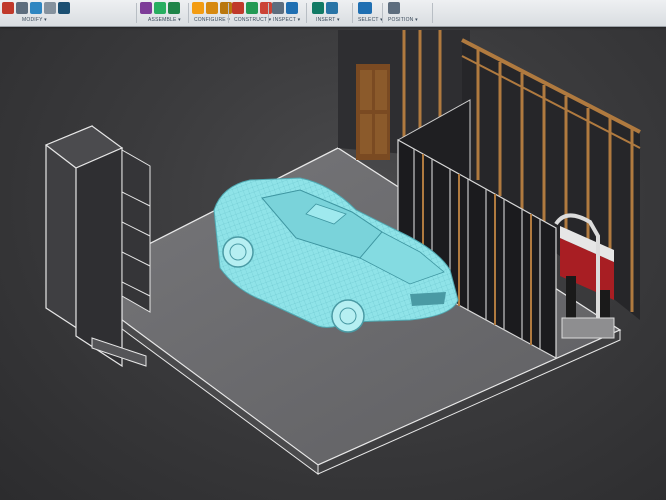 This screenshot has width=666, height=500. I want to click on axis-icon, so click(238, 8).